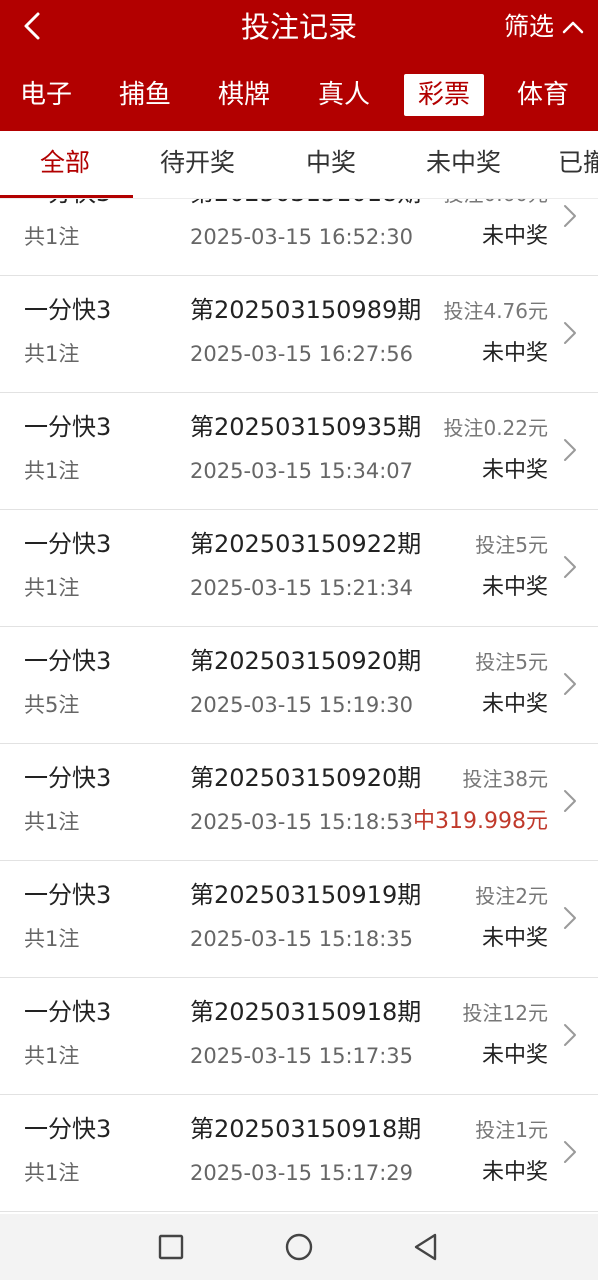 The height and width of the screenshot is (1280, 598). Describe the element at coordinates (511, 896) in the screenshot. I see `record-bet-amount: 投注2元` at that location.